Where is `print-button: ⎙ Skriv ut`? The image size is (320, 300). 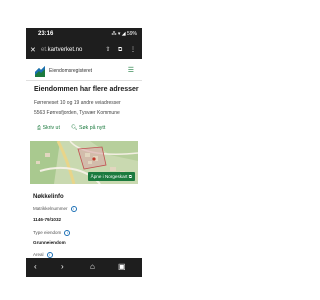
print-button: ⎙ Skriv ut is located at coordinates (48, 128).